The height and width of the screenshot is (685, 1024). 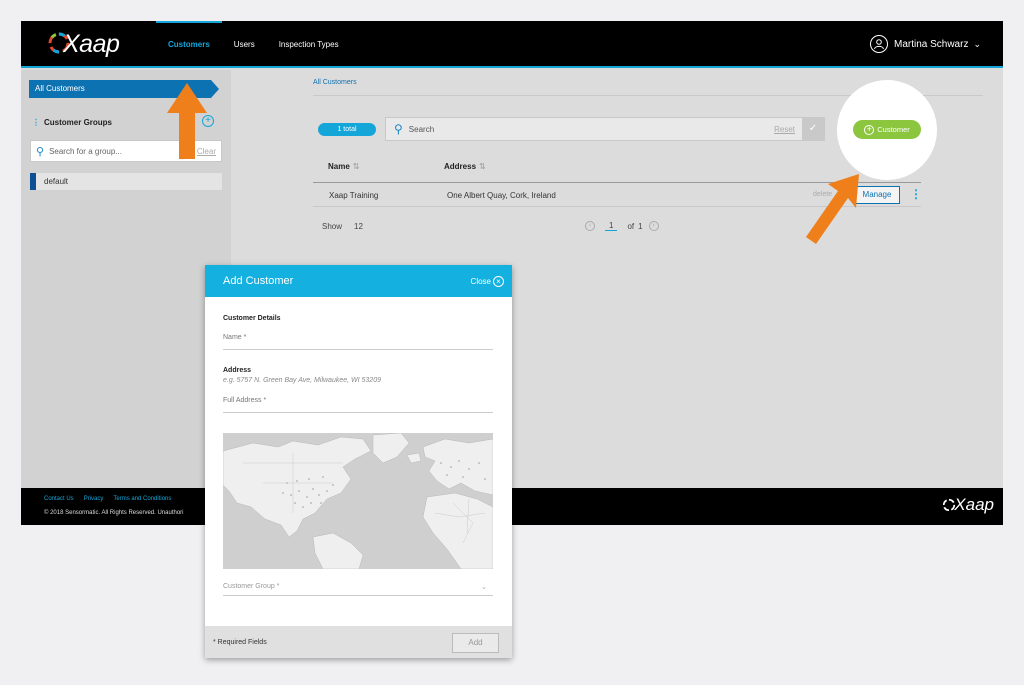 What do you see at coordinates (258, 281) in the screenshot?
I see `dialog-title: Add Customer` at bounding box center [258, 281].